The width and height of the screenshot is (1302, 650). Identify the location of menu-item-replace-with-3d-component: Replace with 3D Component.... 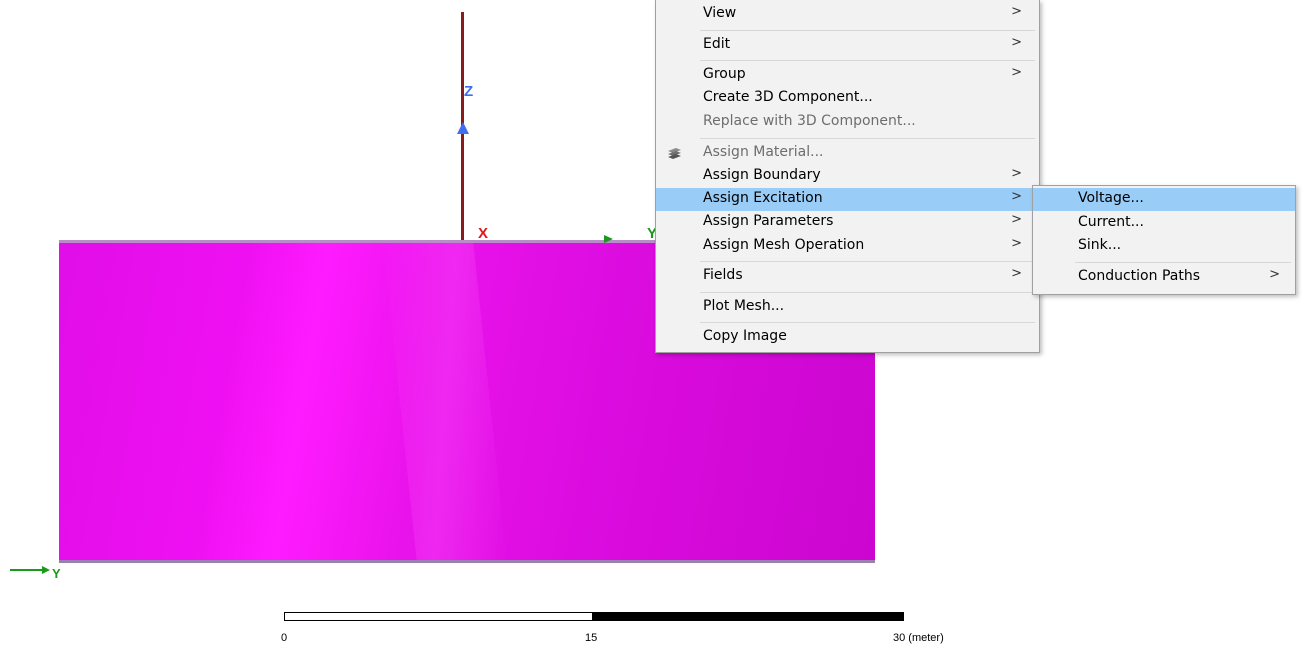
(847, 122).